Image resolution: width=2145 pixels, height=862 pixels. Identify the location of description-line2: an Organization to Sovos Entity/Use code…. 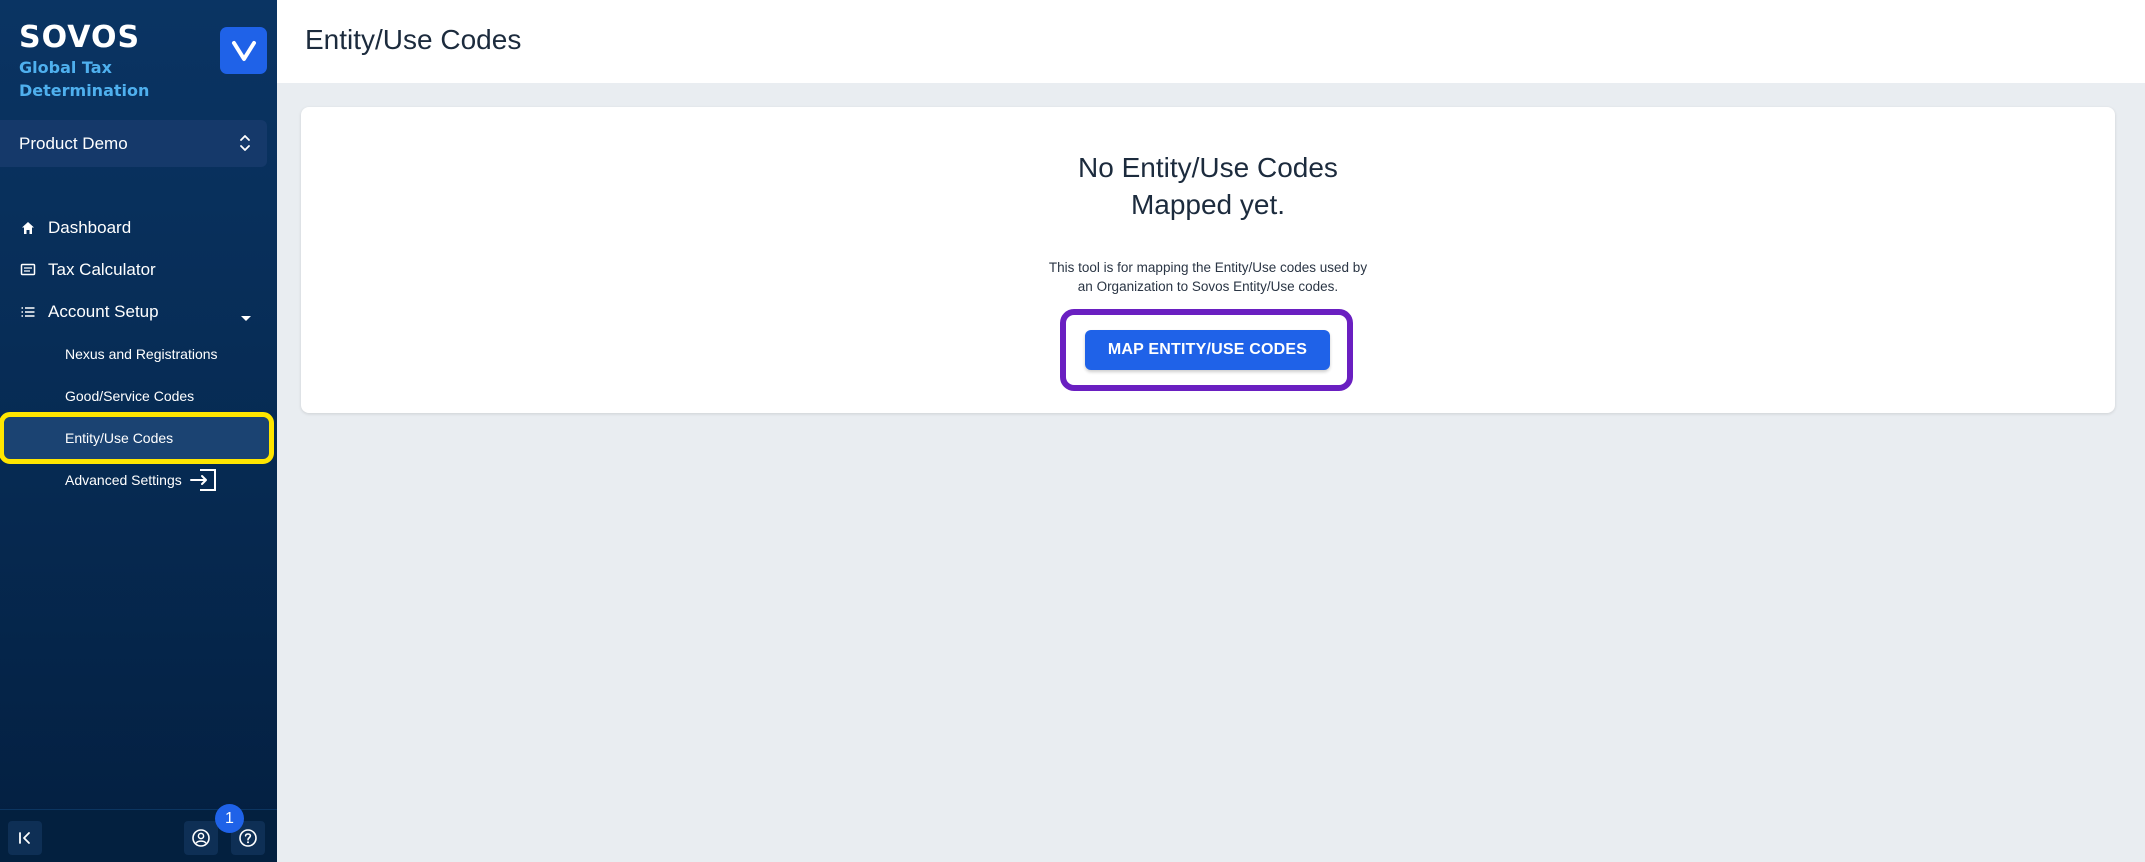
(1208, 286).